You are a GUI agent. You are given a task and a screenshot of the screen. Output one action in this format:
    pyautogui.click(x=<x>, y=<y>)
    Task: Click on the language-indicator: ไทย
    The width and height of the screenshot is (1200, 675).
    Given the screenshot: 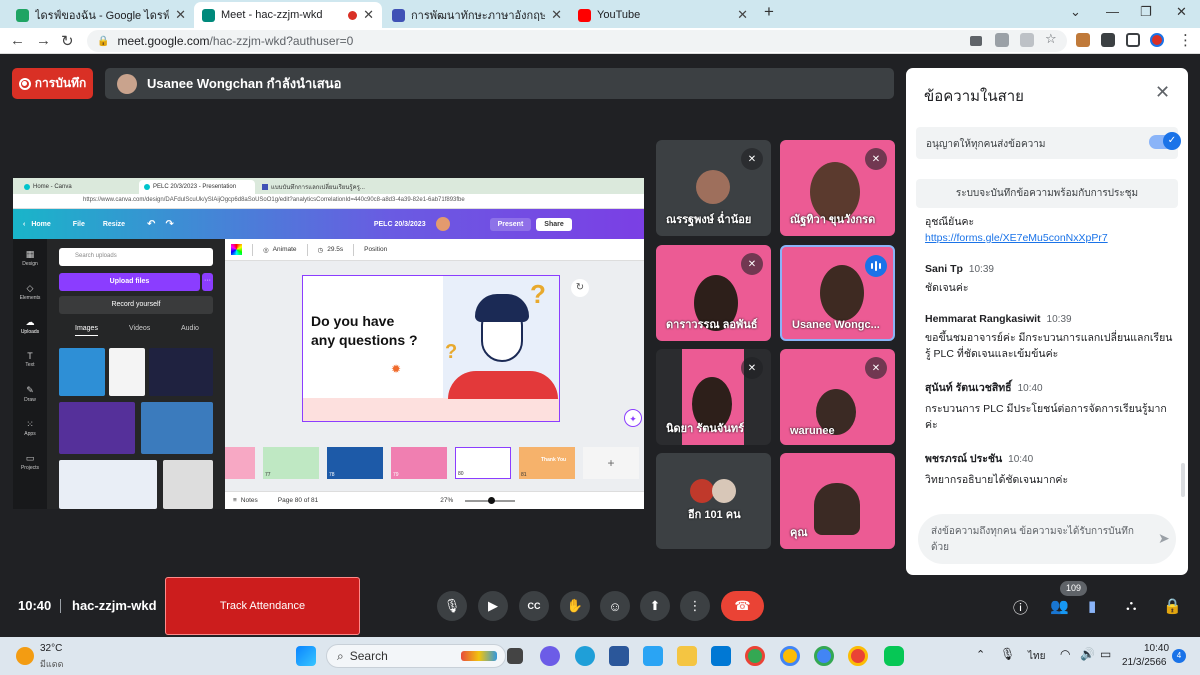 What is the action you would take?
    pyautogui.click(x=1036, y=656)
    